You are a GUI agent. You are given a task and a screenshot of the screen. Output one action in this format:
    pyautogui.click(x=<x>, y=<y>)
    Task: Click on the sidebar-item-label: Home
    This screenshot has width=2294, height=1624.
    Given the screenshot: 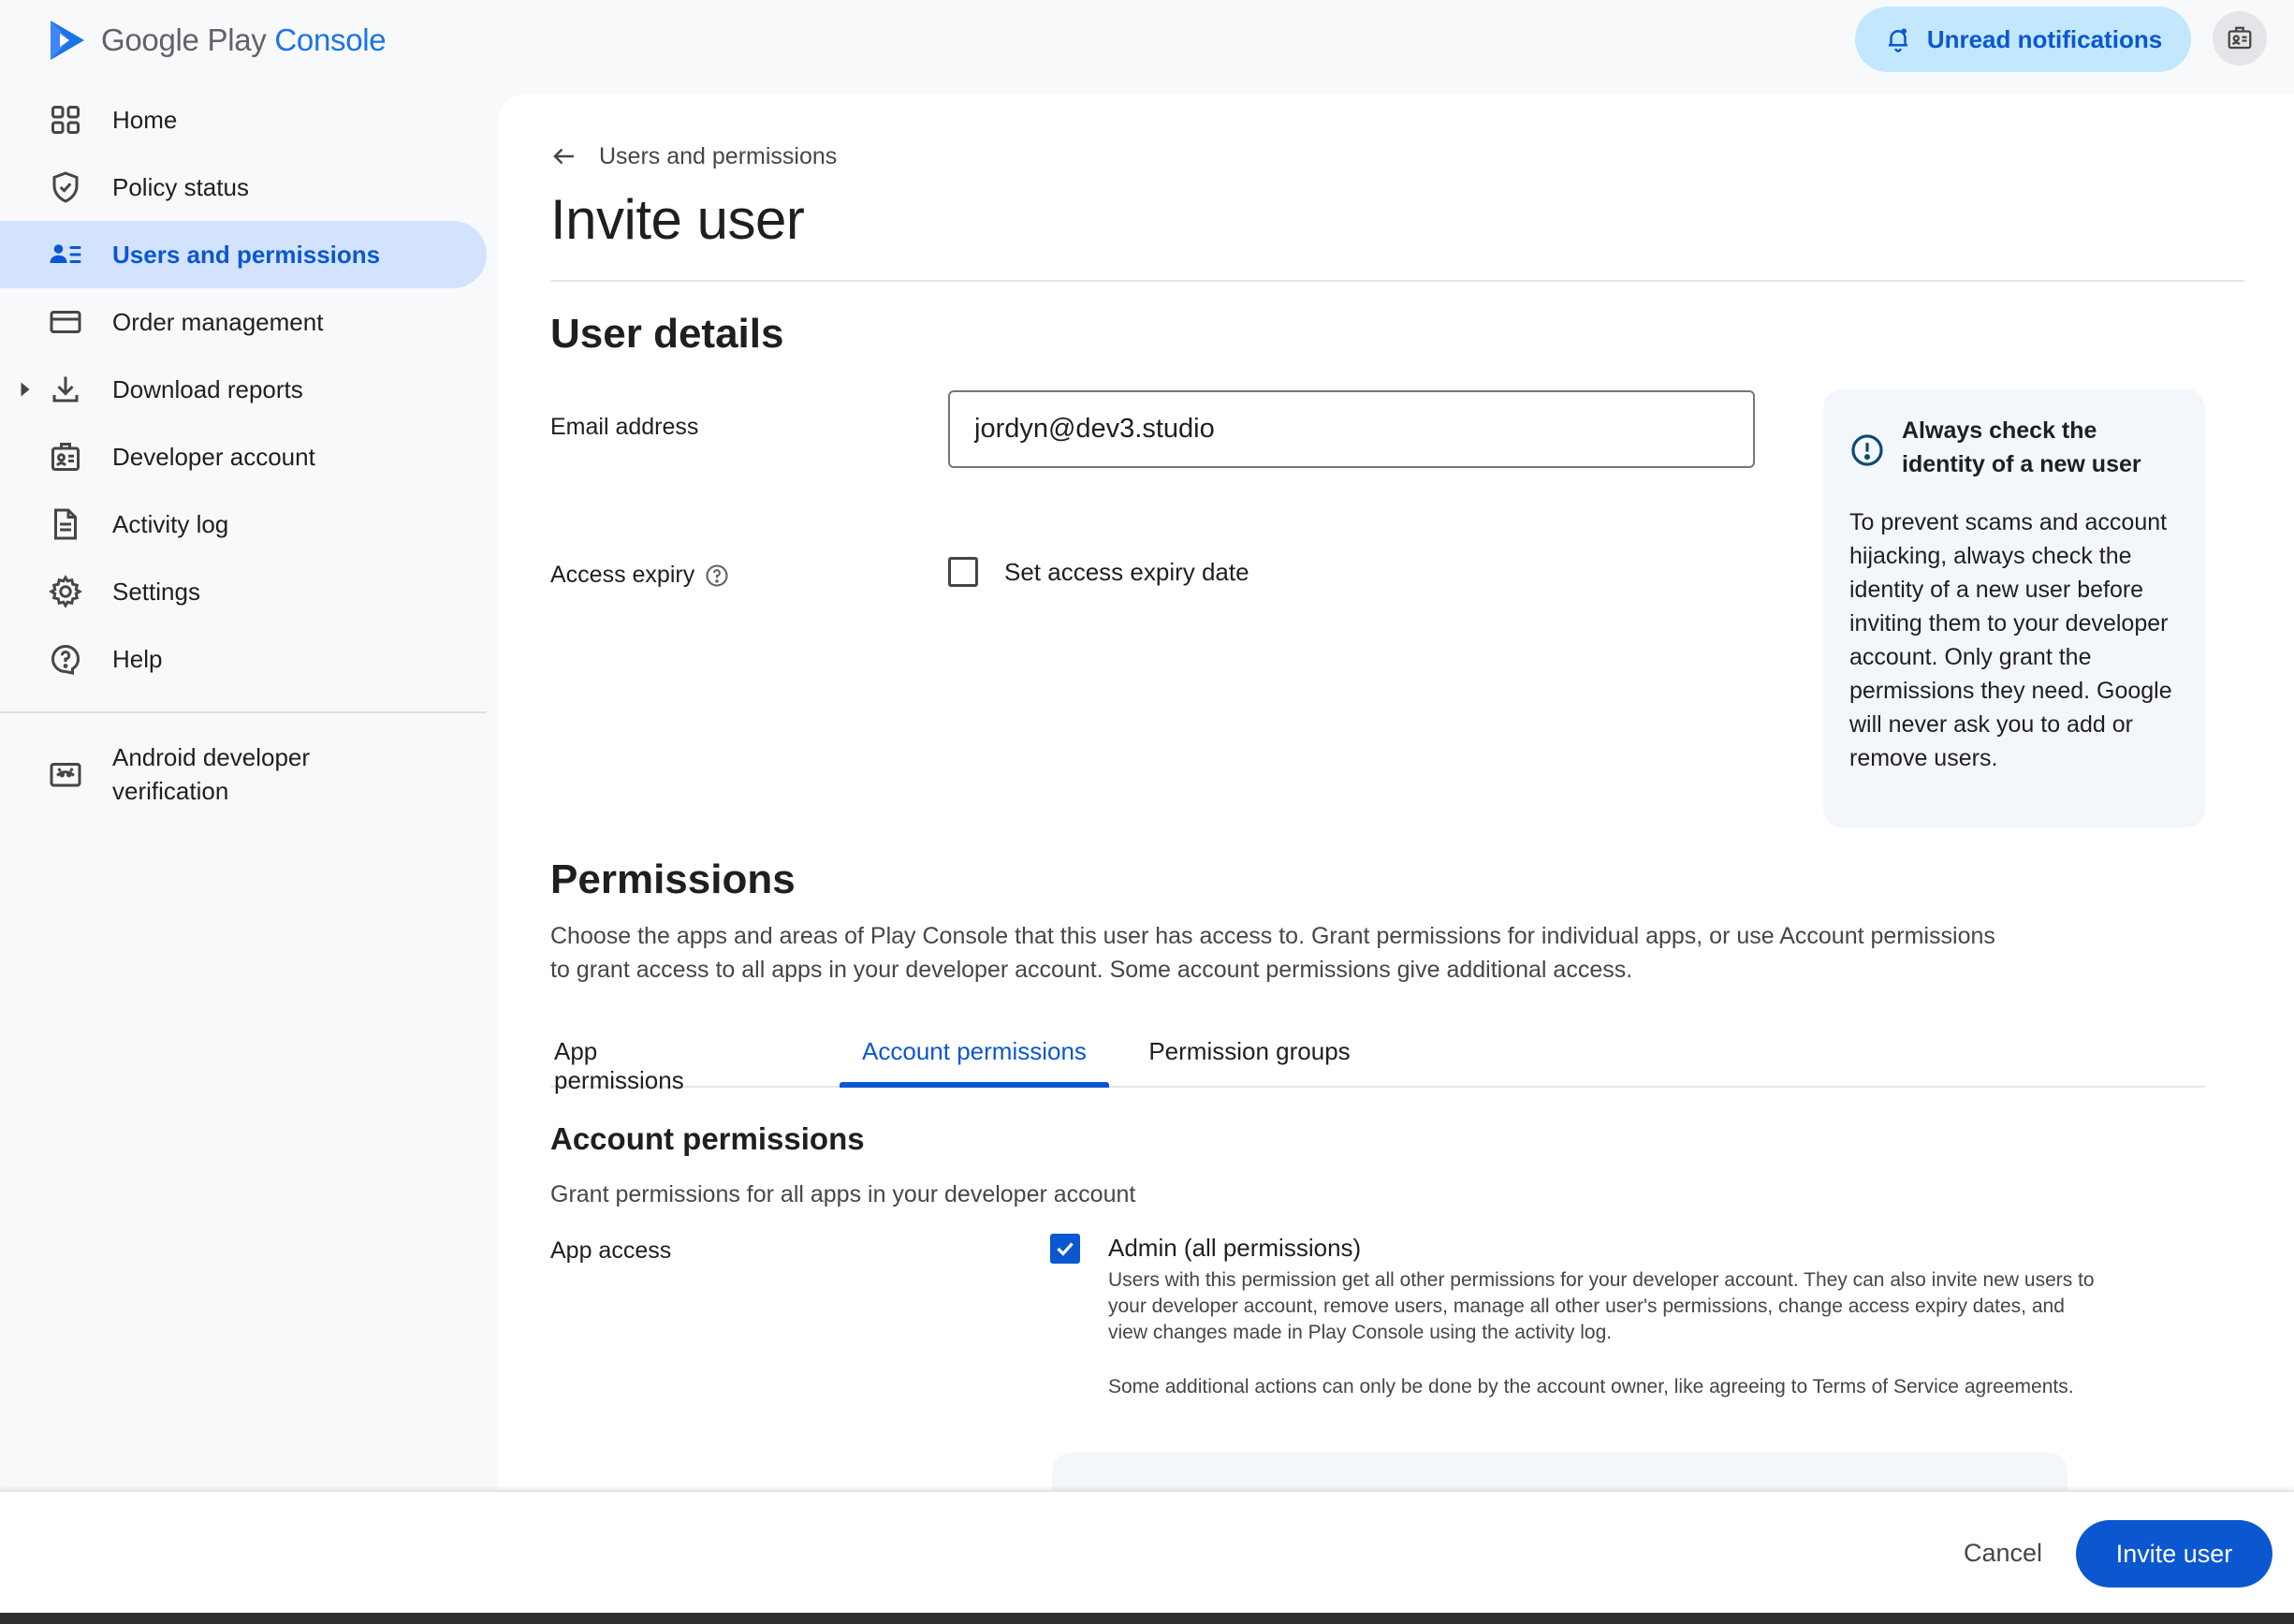 What is the action you would take?
    pyautogui.click(x=145, y=119)
    